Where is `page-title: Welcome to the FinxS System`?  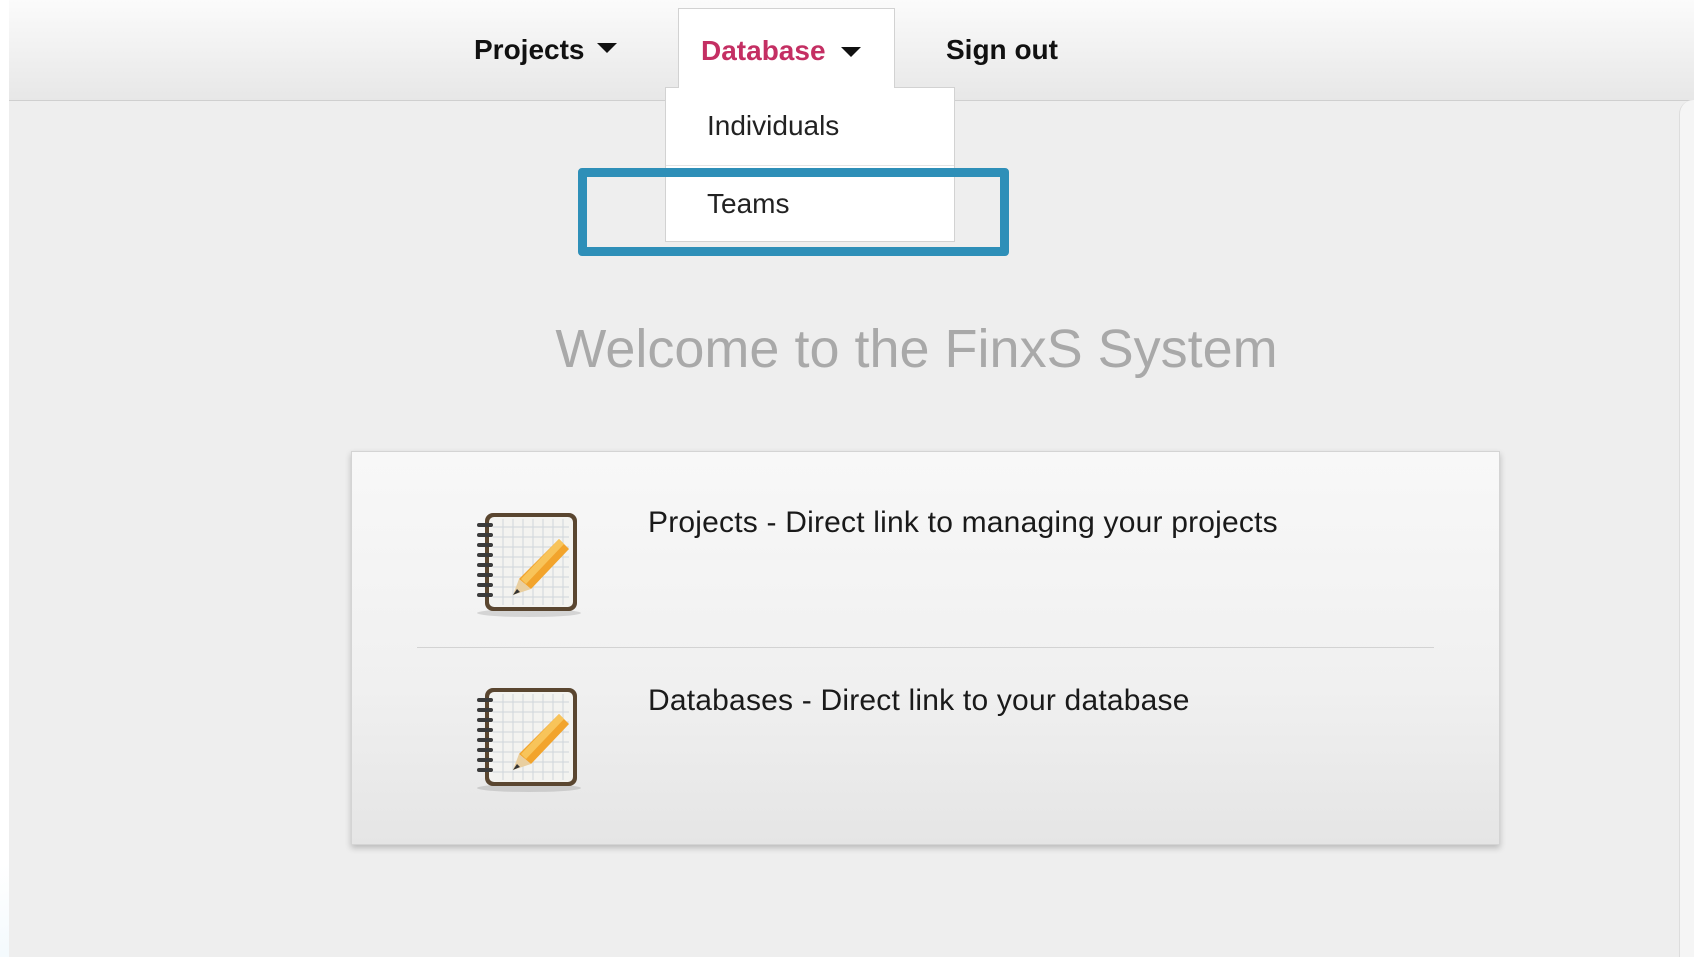 page-title: Welcome to the FinxS System is located at coordinates (916, 349).